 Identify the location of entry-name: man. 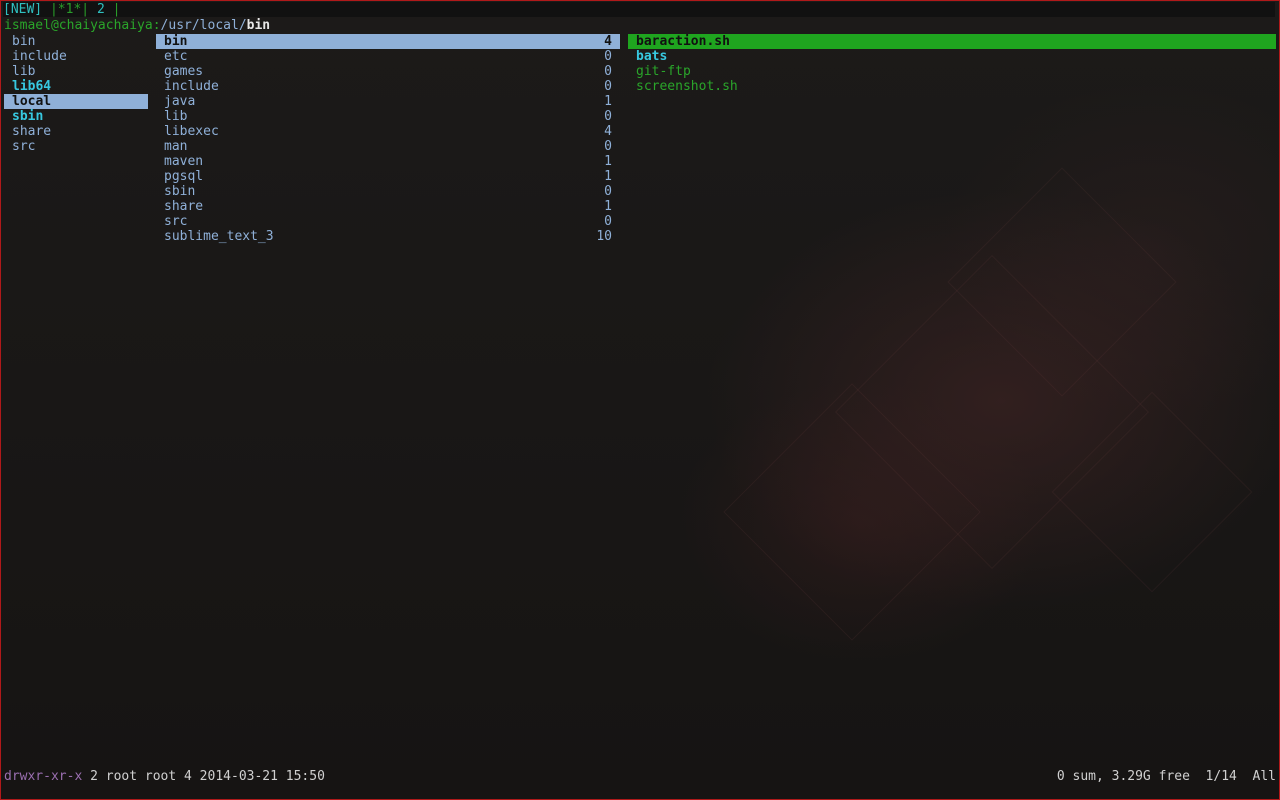
(176, 146).